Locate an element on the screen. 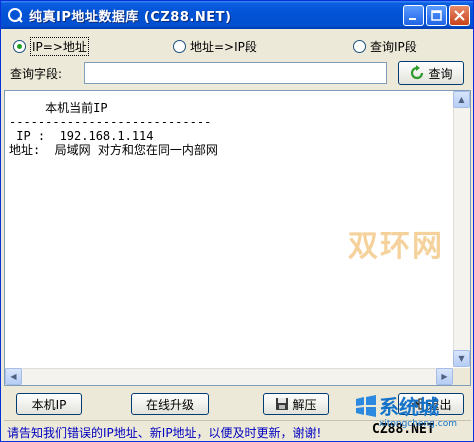  radio-ip-to-address: IP=>地址 is located at coordinates (51, 46).